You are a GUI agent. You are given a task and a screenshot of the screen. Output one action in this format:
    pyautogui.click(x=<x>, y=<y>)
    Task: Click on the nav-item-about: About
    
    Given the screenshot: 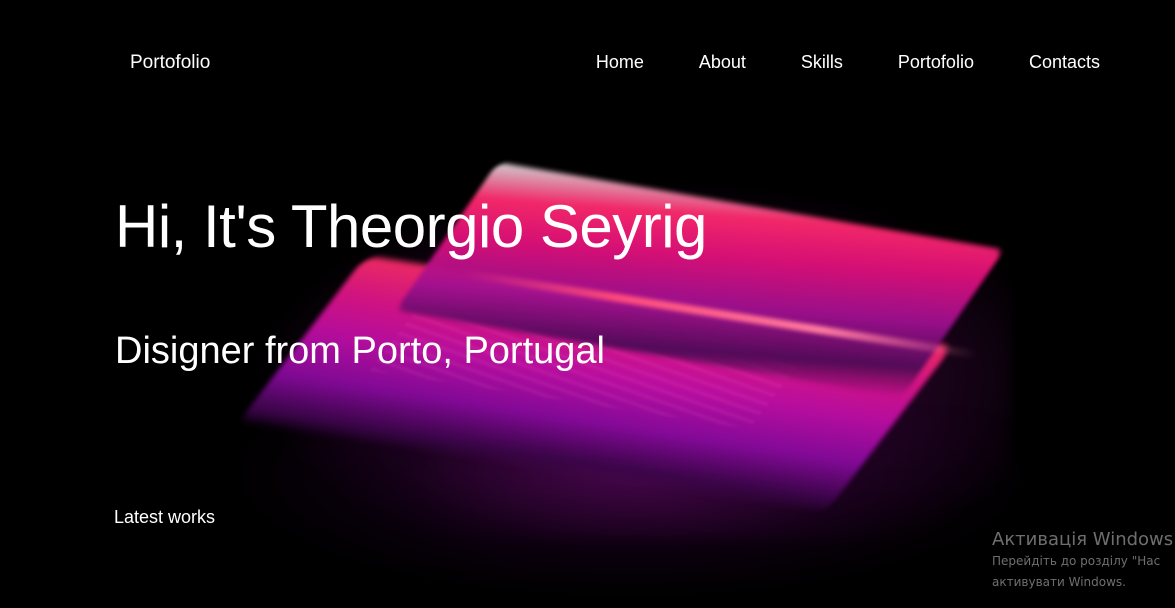 What is the action you would take?
    pyautogui.click(x=722, y=62)
    